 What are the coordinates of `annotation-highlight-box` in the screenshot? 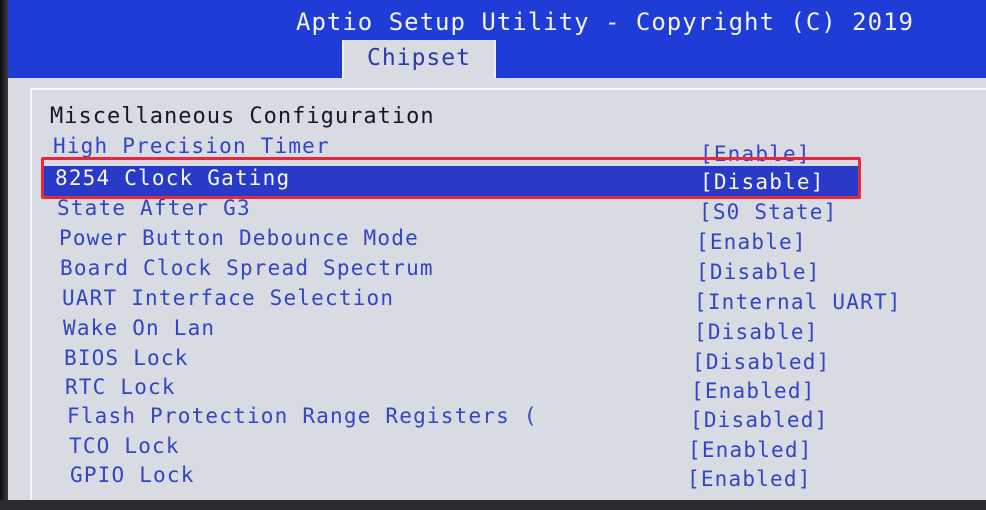 It's located at (451, 178).